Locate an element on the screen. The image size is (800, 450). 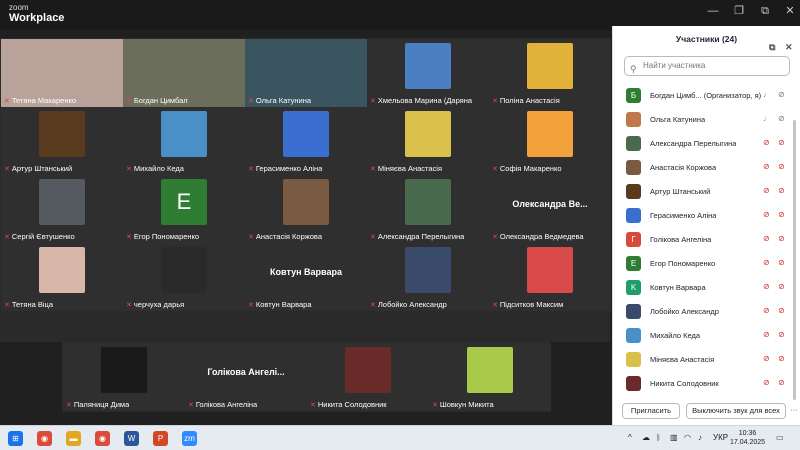
video-tile: ✕ Хмельова Марина (Даряна is located at coordinates (428, 73).